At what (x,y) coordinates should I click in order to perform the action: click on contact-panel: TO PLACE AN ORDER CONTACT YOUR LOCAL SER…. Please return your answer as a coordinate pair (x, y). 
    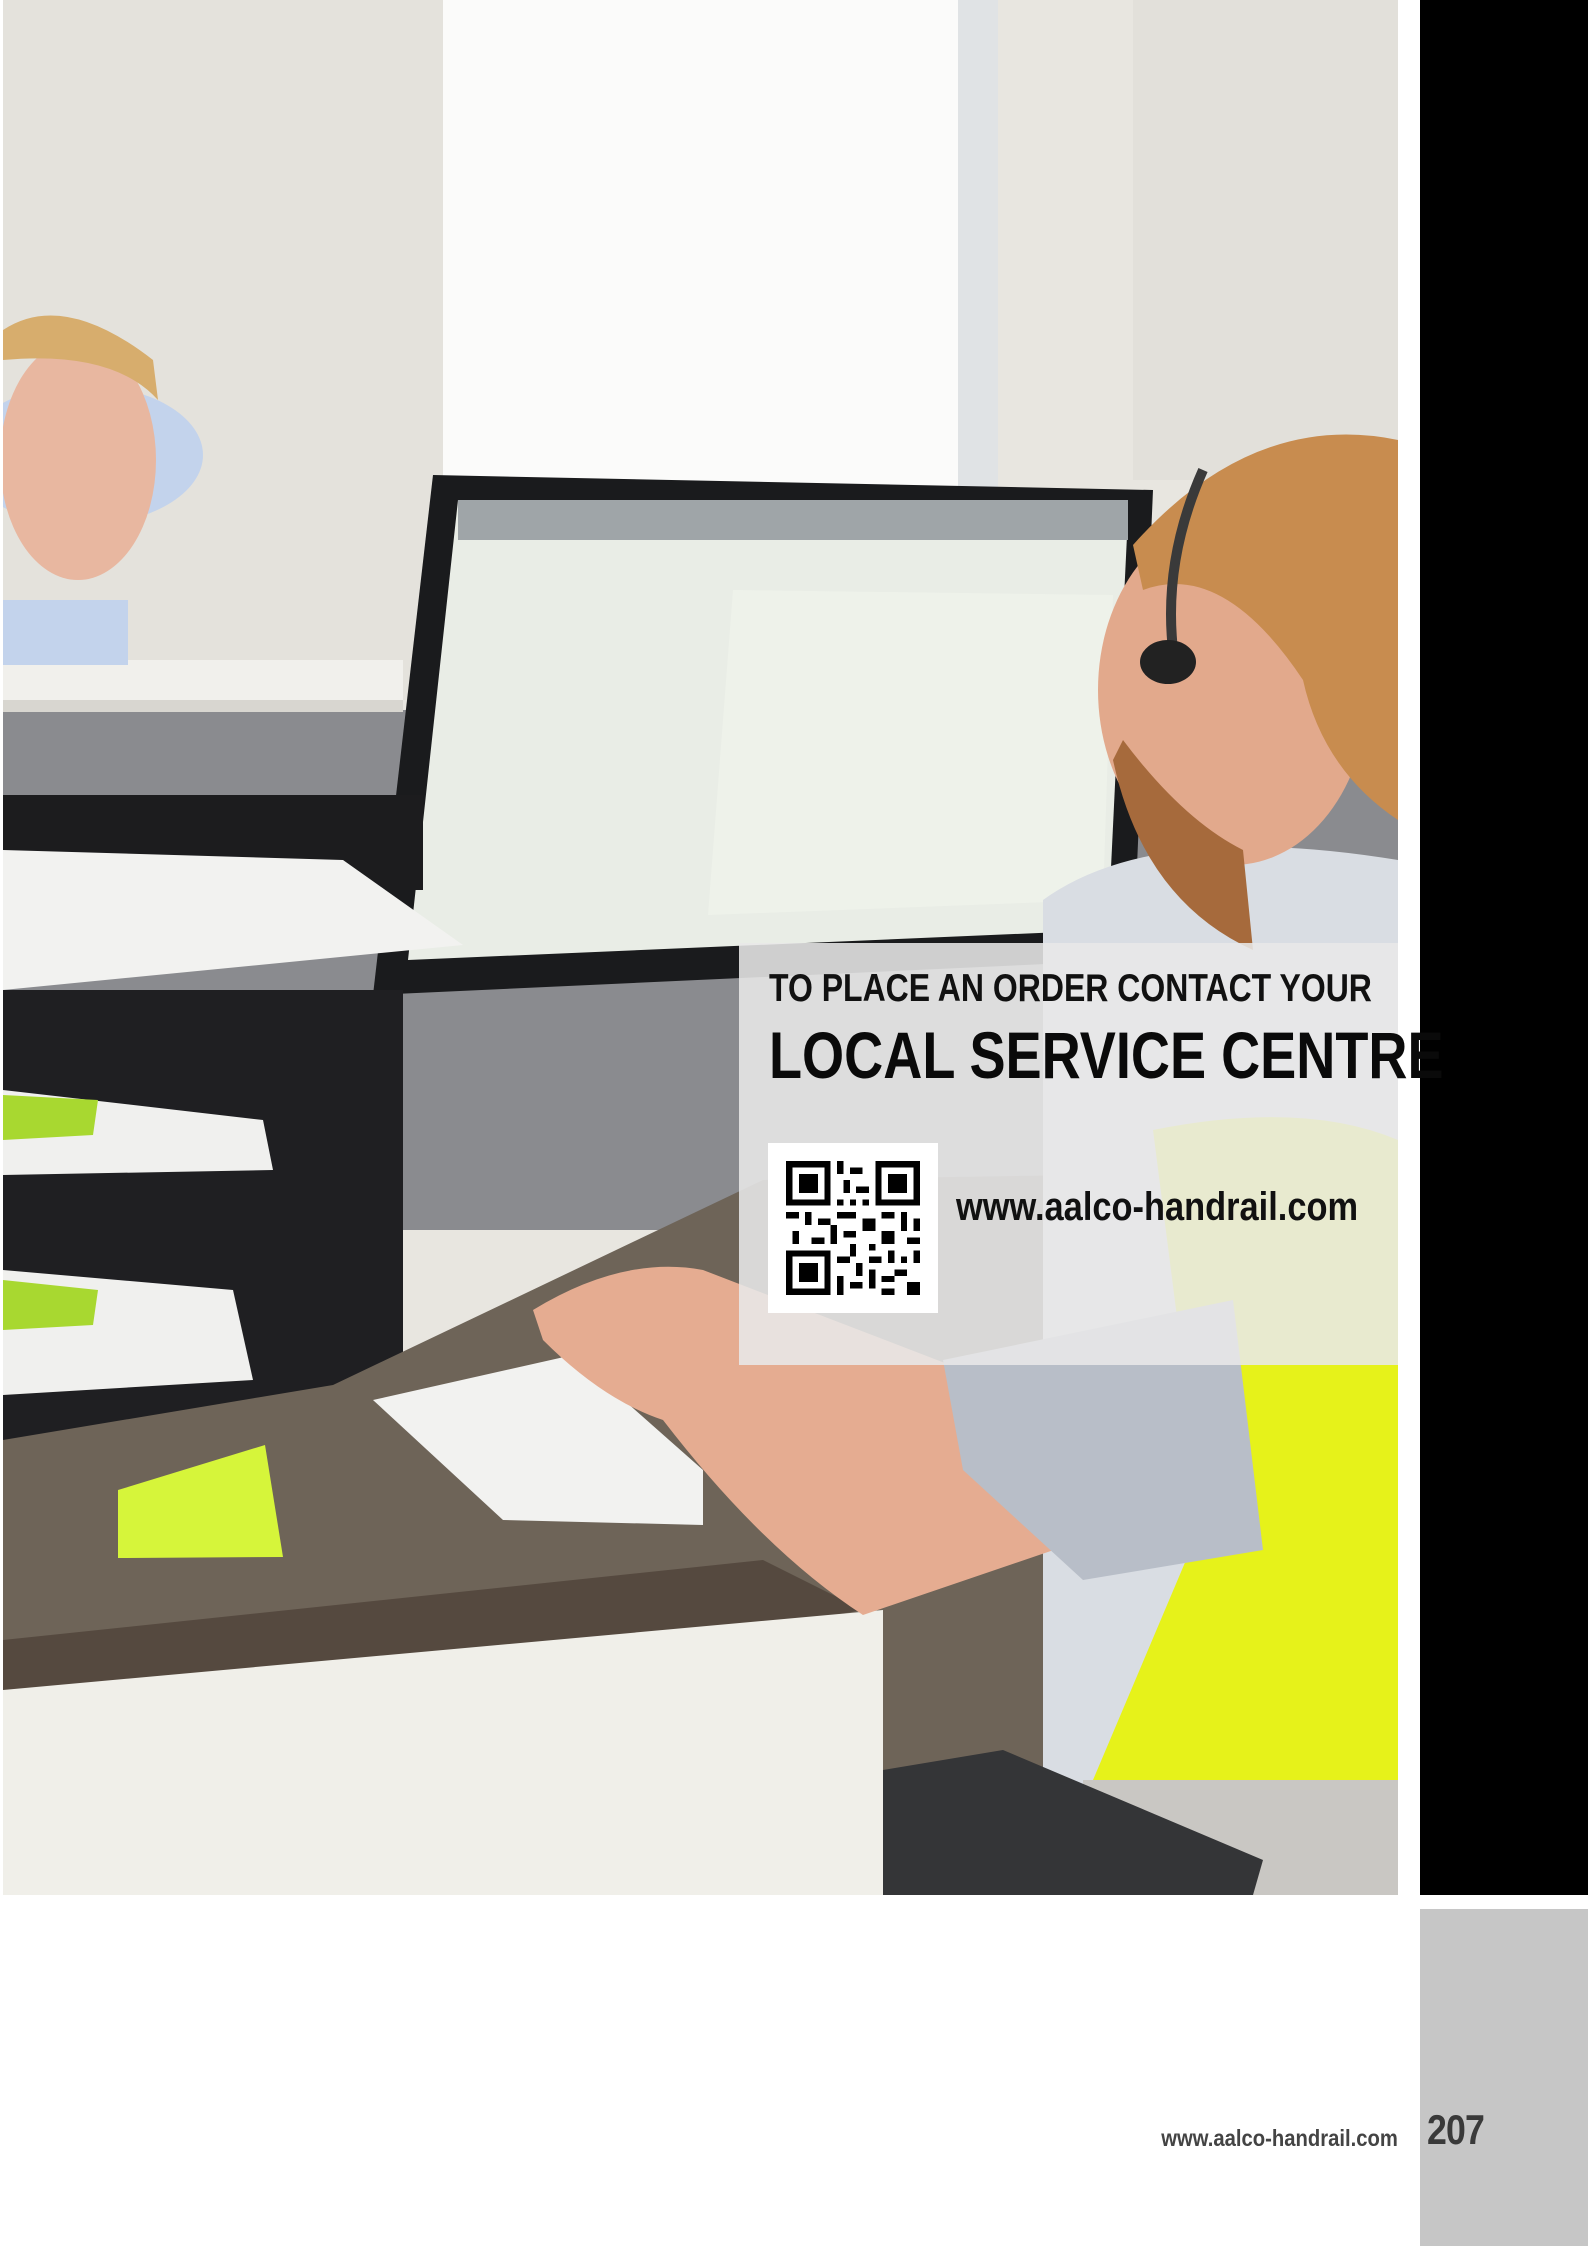
    Looking at the image, I should click on (1091, 1154).